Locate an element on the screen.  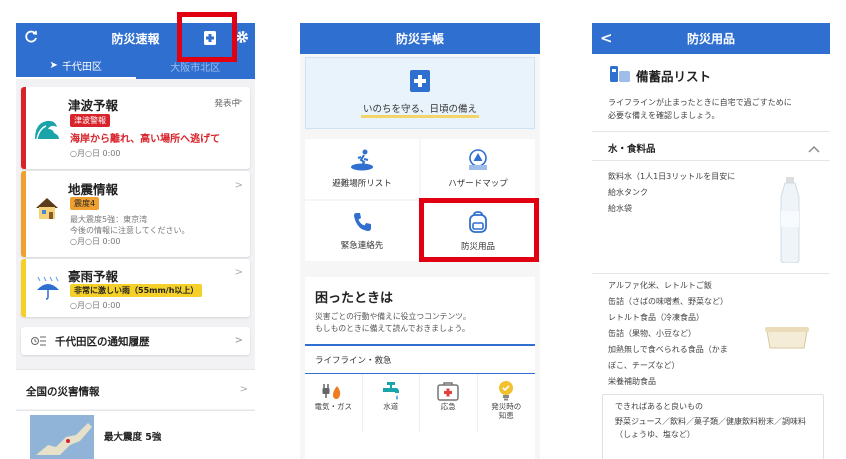
icon-label: 応急 is located at coordinates (448, 406).